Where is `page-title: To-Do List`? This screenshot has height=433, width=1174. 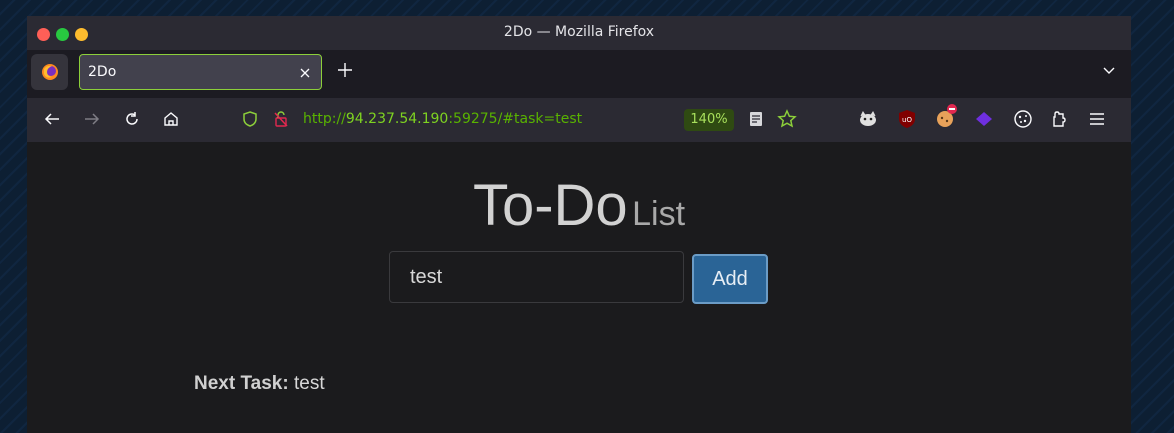 page-title: To-Do List is located at coordinates (579, 205).